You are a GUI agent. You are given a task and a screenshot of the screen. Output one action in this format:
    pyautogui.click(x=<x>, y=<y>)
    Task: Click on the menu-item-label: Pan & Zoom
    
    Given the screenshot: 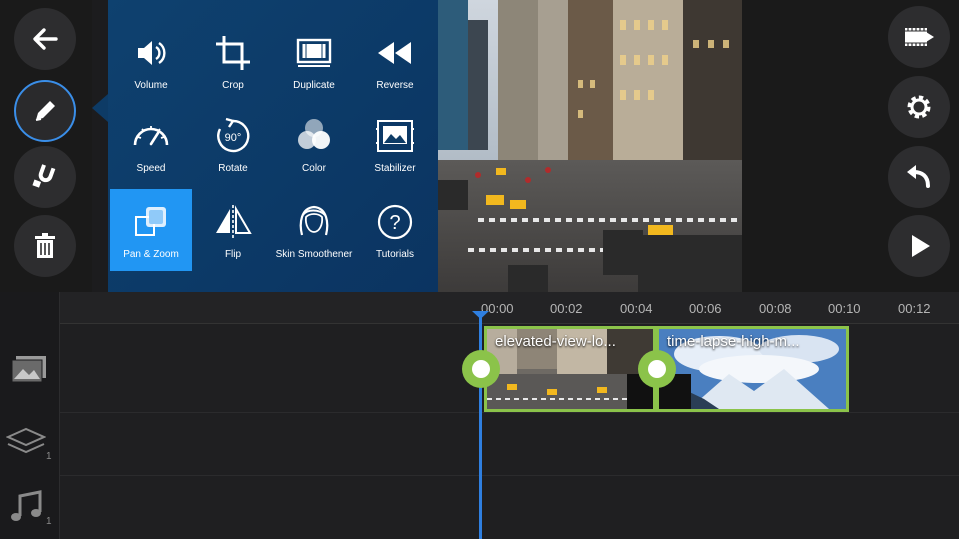 What is the action you would take?
    pyautogui.click(x=151, y=254)
    